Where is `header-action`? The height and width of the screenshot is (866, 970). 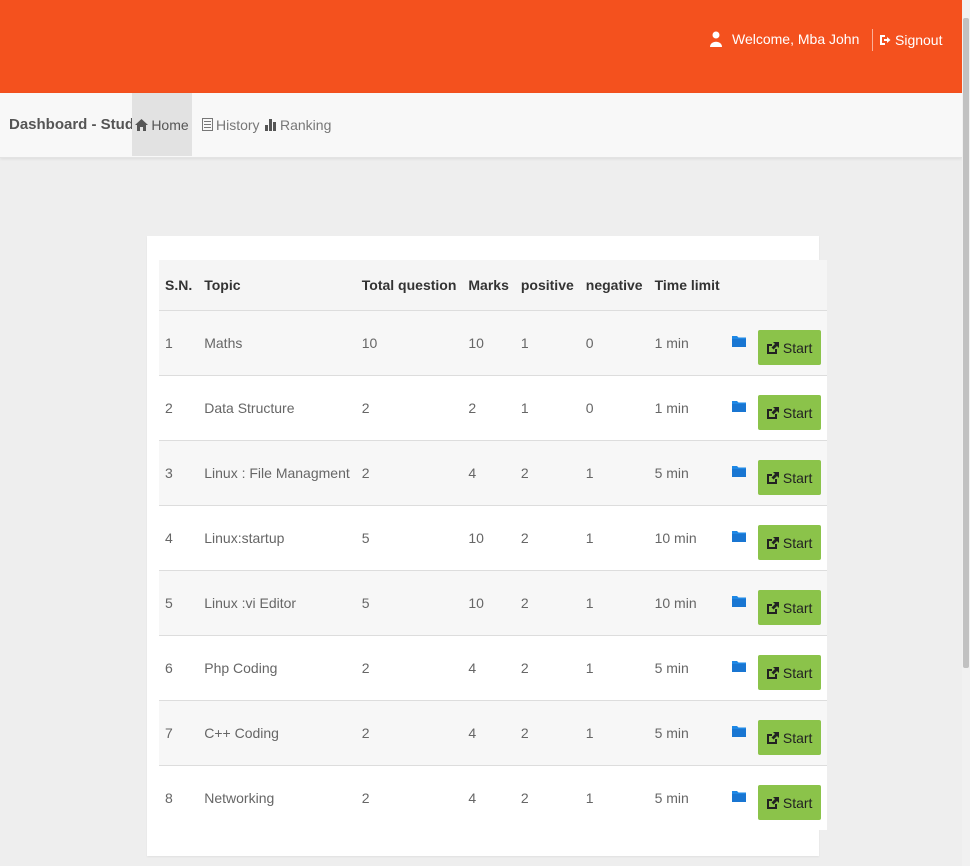 header-action is located at coordinates (789, 285).